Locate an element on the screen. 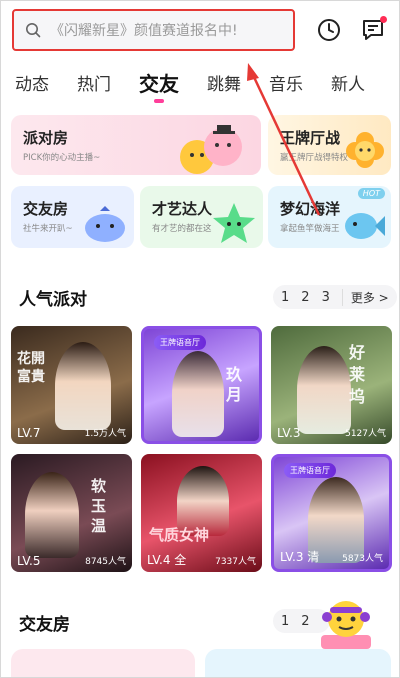 Image resolution: width=400 pixels, height=678 pixels. room-popularity: 5127人气 is located at coordinates (365, 434).